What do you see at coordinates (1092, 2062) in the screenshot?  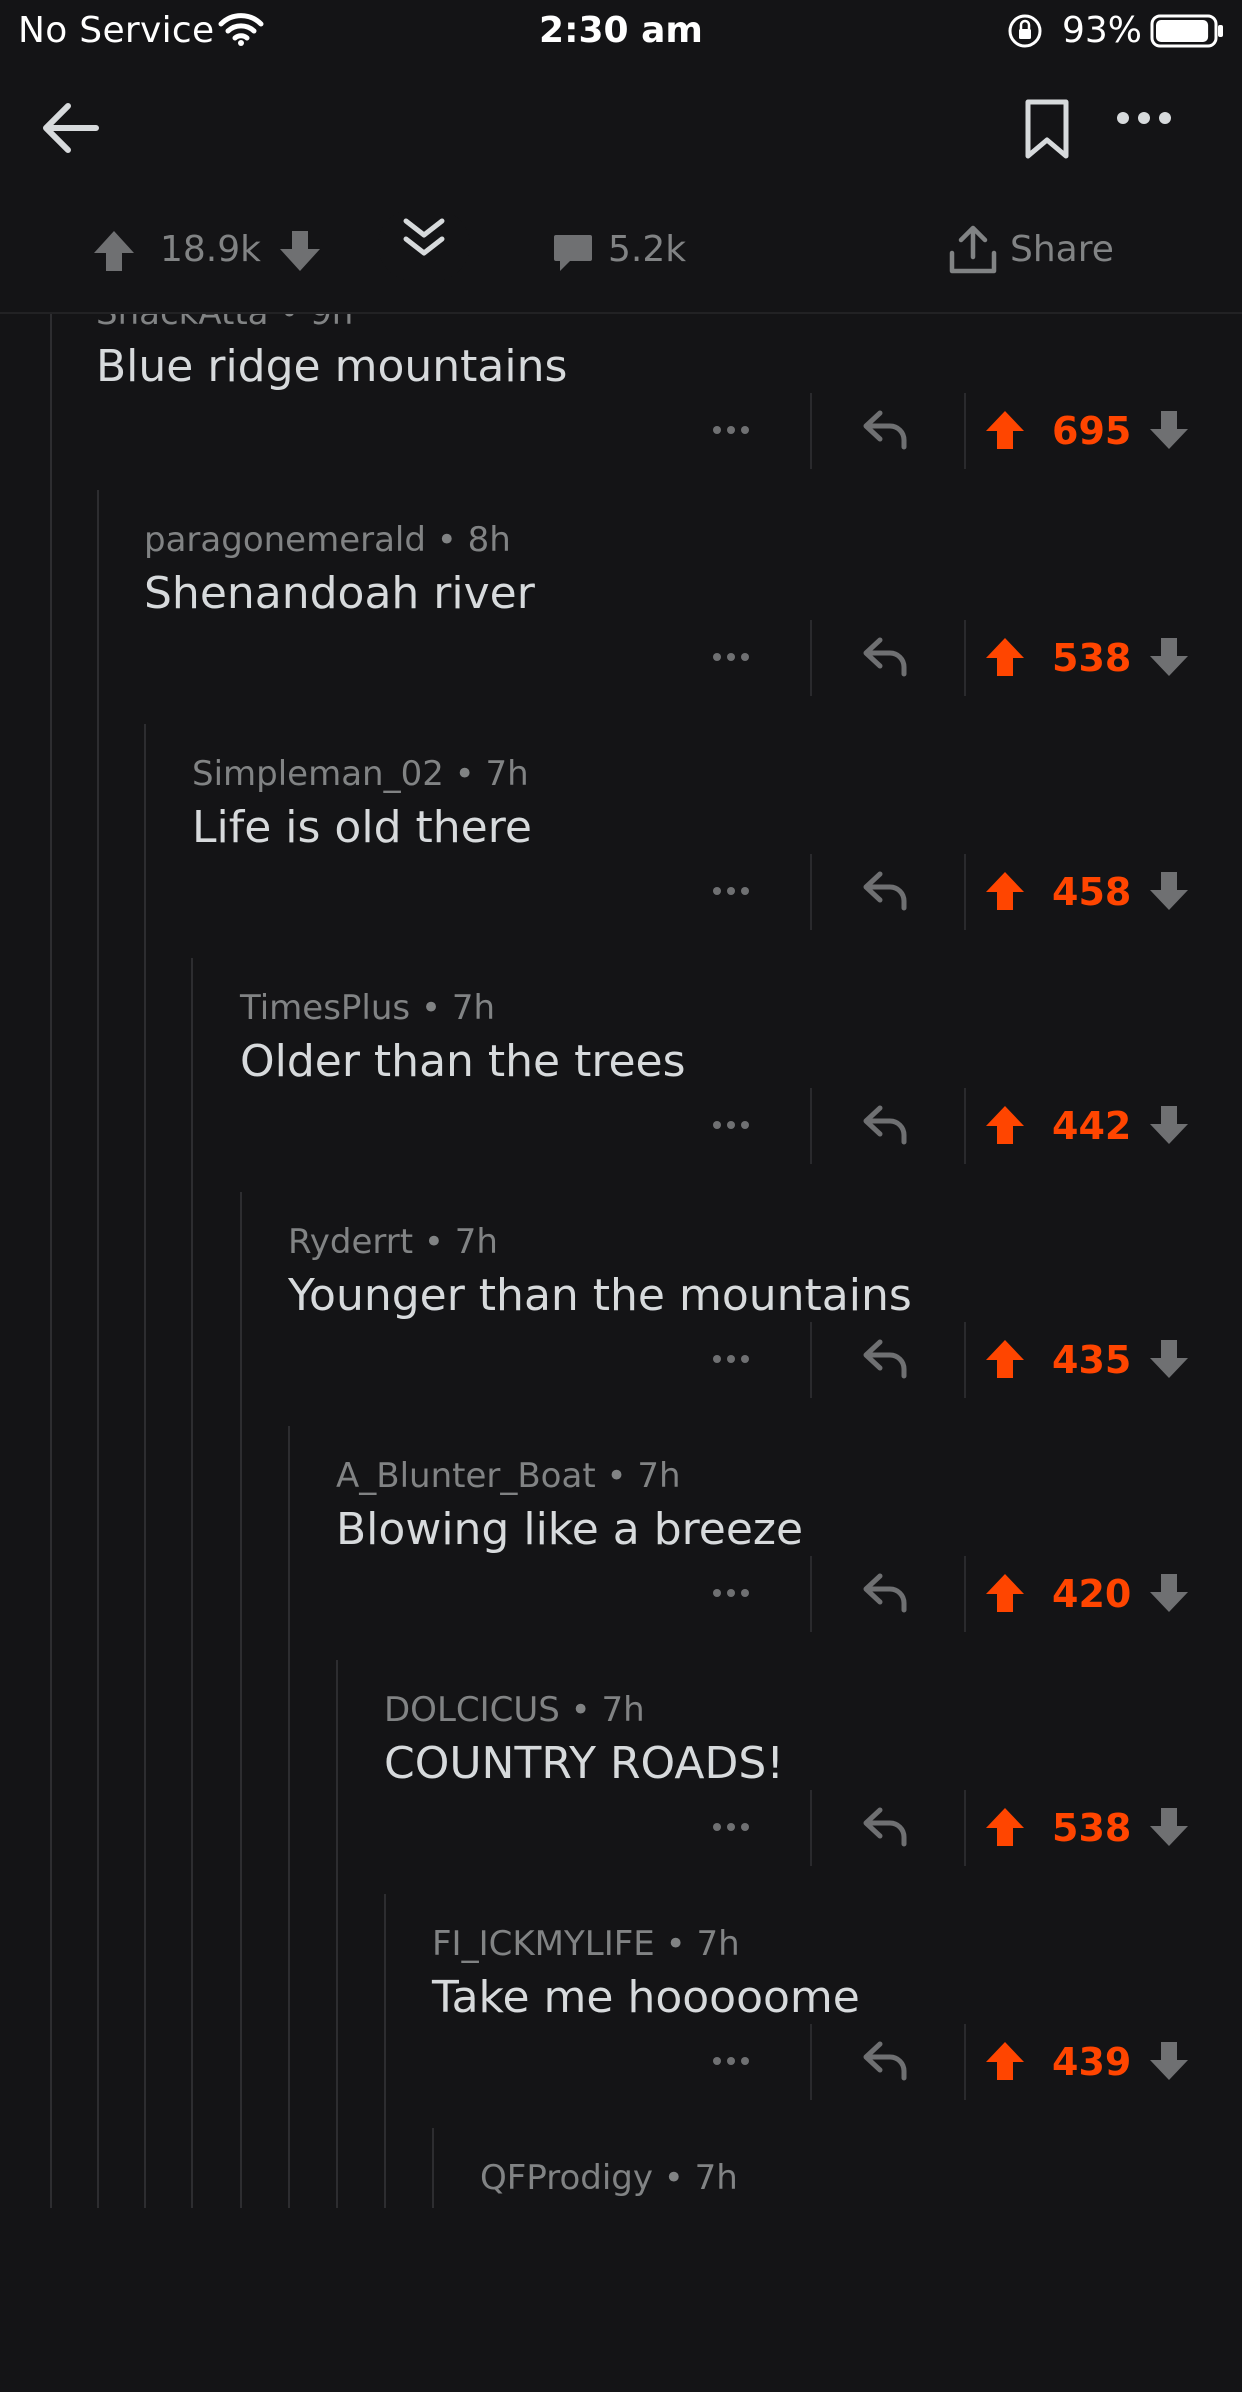 I see `comment-score: 439` at bounding box center [1092, 2062].